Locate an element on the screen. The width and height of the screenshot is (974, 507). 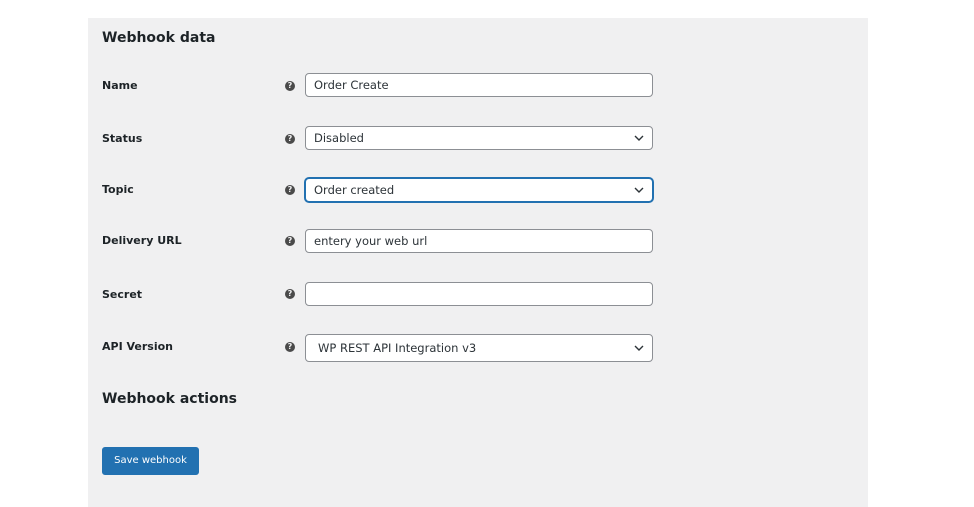
webhook-data-heading: Webhook data is located at coordinates (159, 38).